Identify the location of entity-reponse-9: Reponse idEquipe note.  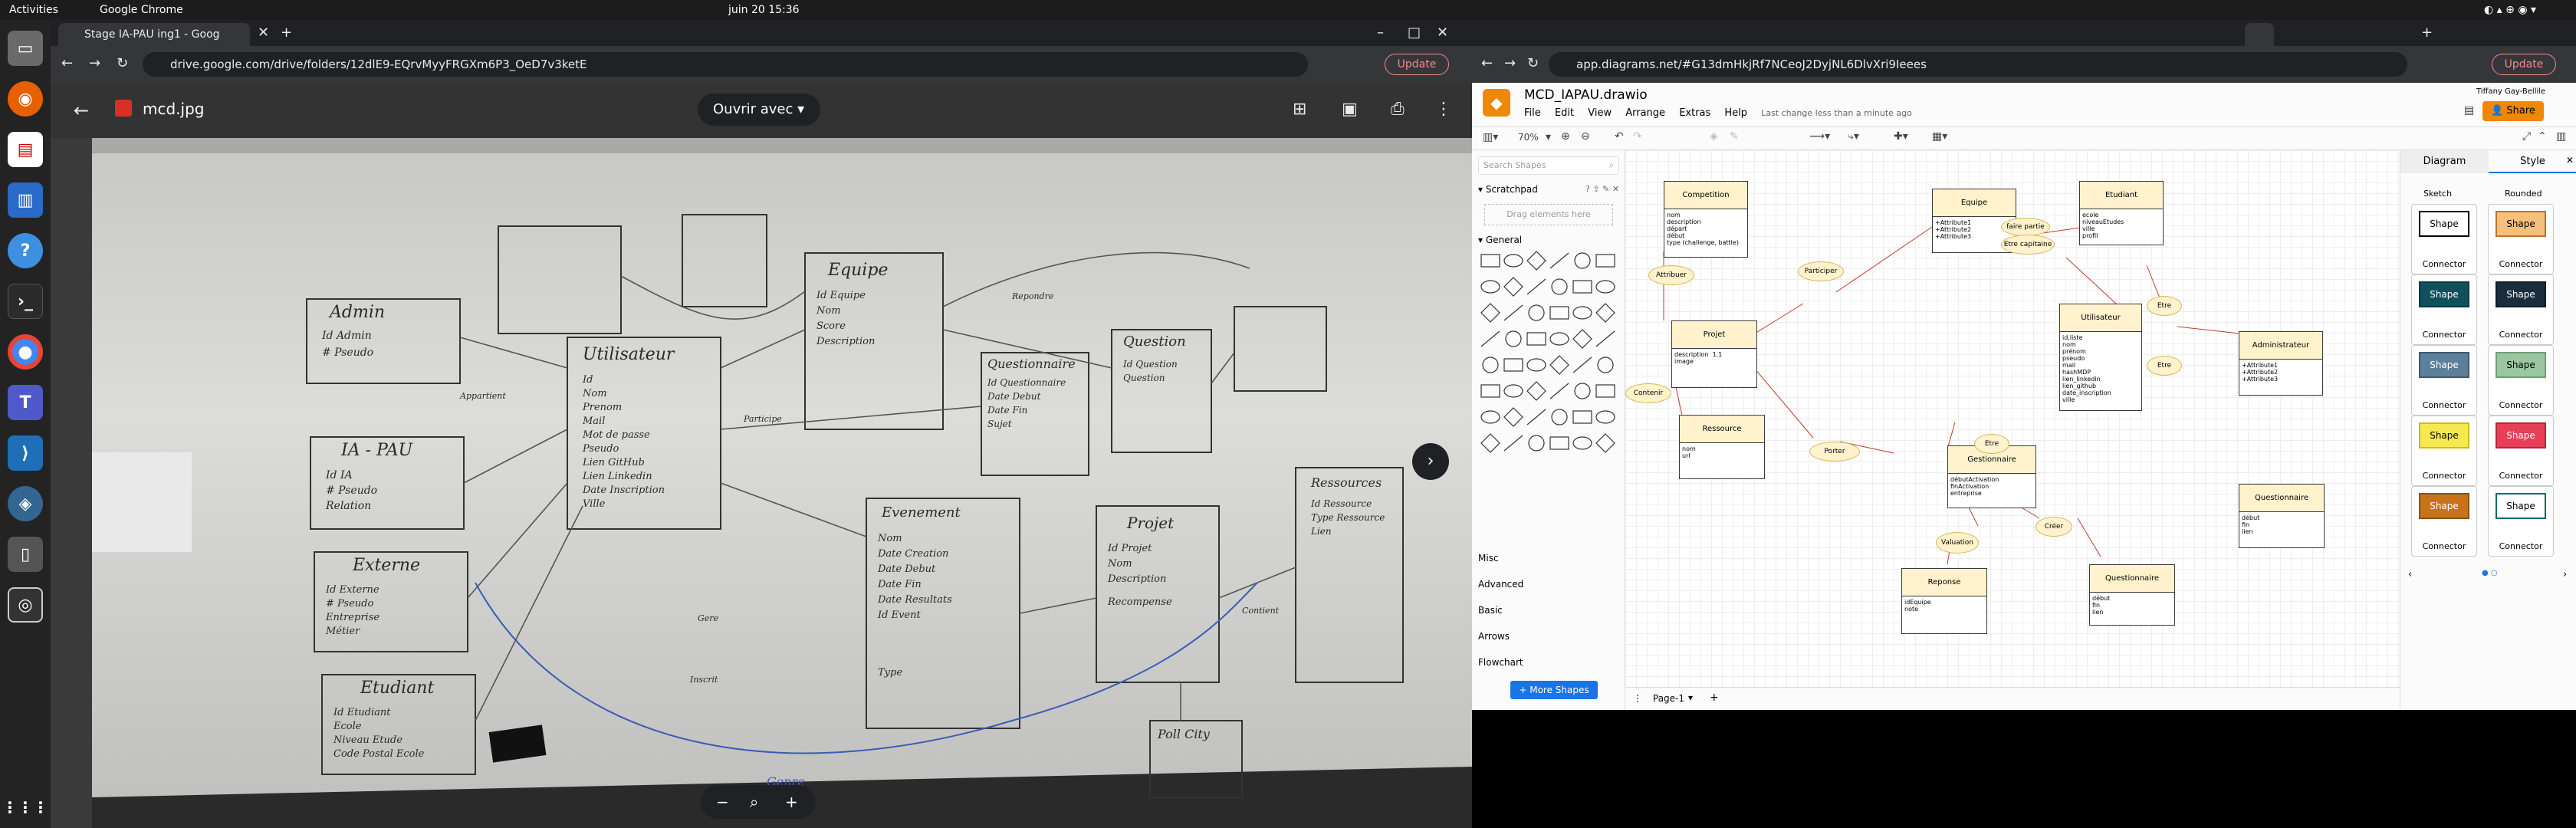
(1944, 601).